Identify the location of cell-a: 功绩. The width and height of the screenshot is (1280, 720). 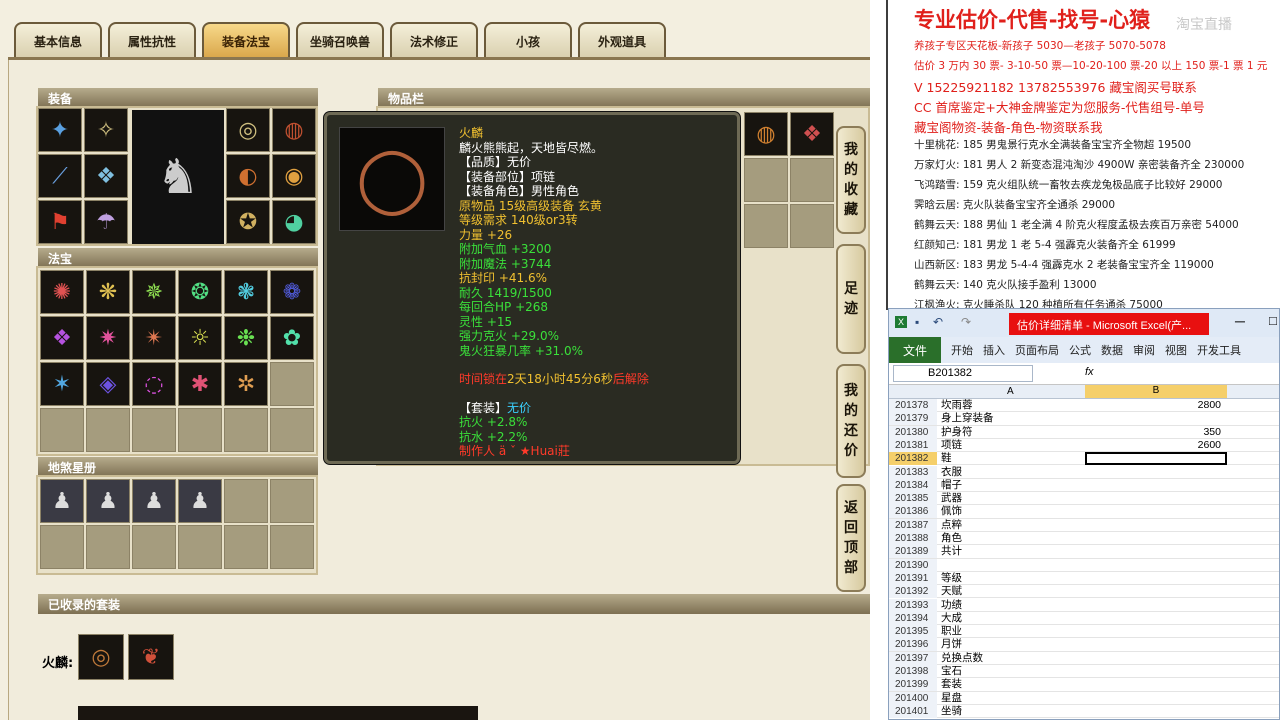
(1011, 605).